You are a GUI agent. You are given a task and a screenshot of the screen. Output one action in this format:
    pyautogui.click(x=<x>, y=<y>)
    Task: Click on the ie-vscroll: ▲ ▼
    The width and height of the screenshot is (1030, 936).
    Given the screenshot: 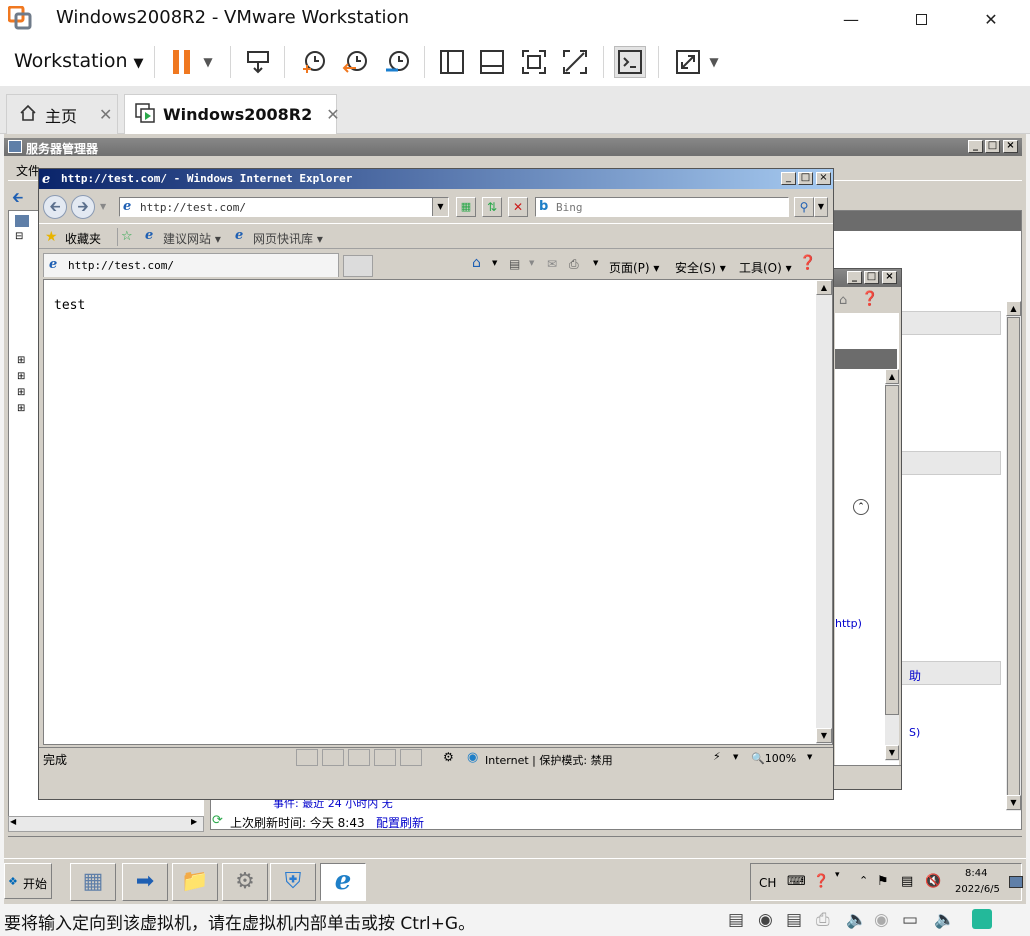 What is the action you would take?
    pyautogui.click(x=824, y=512)
    